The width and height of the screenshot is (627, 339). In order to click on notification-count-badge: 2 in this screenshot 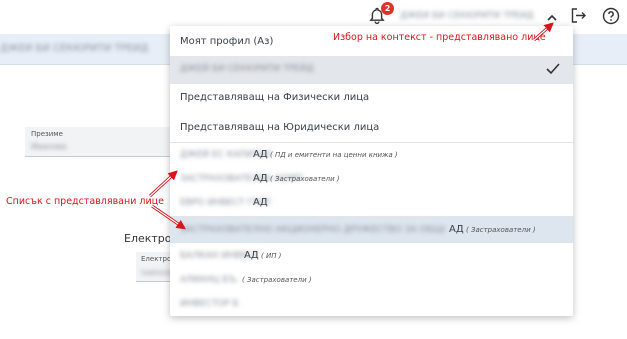, I will do `click(387, 8)`.